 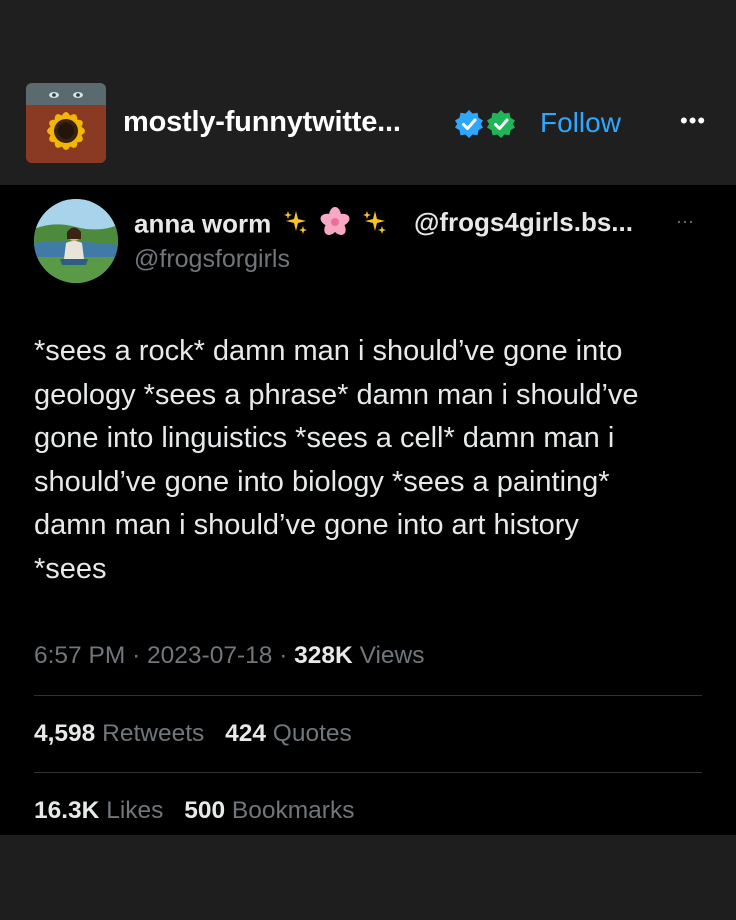 What do you see at coordinates (501, 124) in the screenshot?
I see `verified-green-check-icon` at bounding box center [501, 124].